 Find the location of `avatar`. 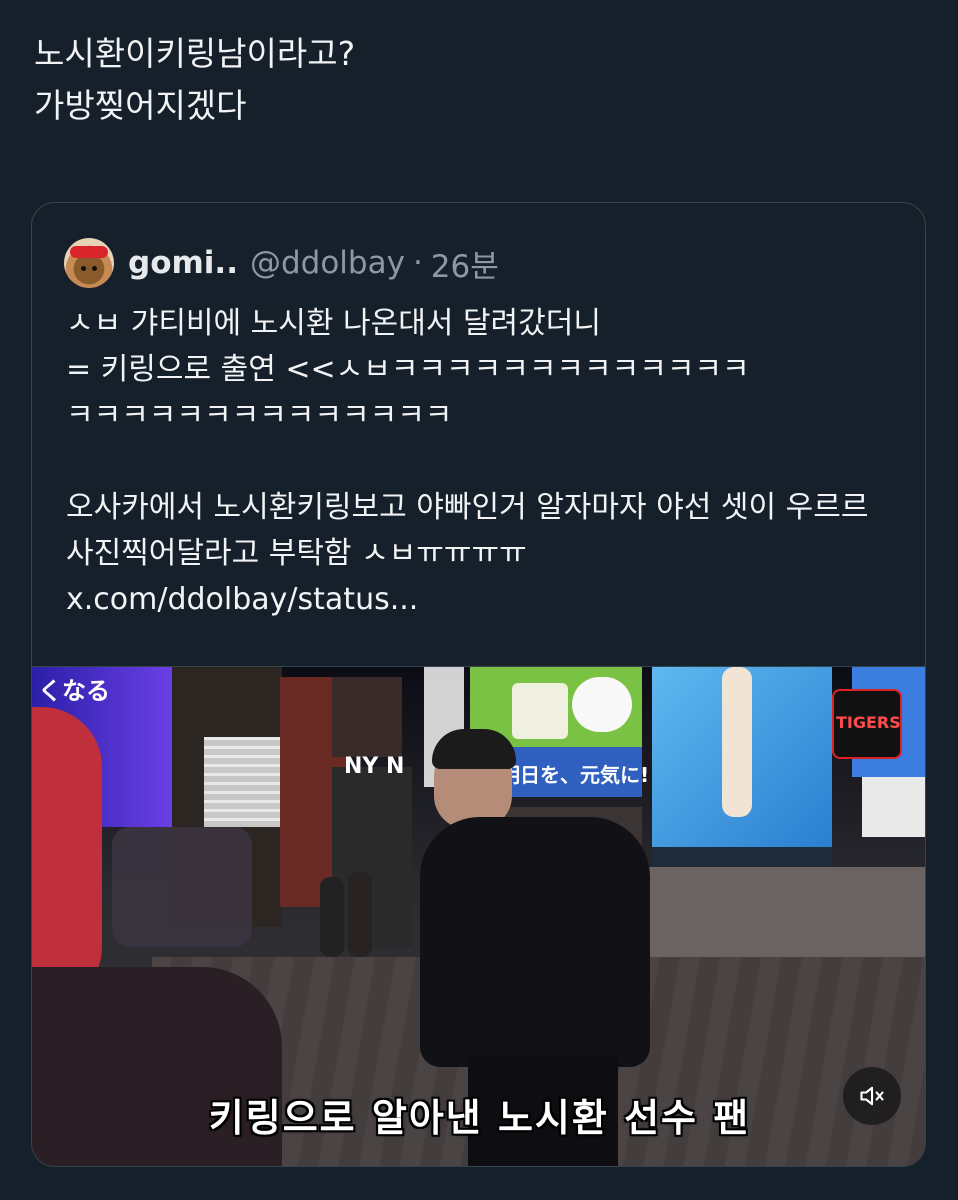

avatar is located at coordinates (89, 263).